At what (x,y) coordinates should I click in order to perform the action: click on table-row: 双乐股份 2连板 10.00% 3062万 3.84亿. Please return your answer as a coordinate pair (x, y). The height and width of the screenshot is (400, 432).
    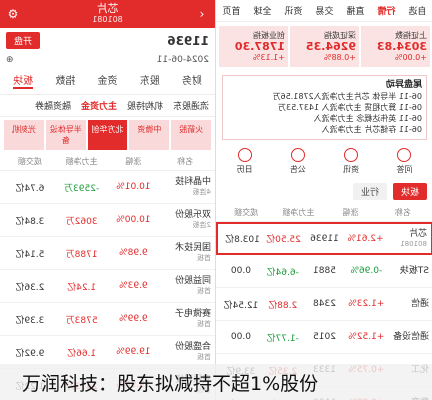
    Looking at the image, I should click on (107, 220).